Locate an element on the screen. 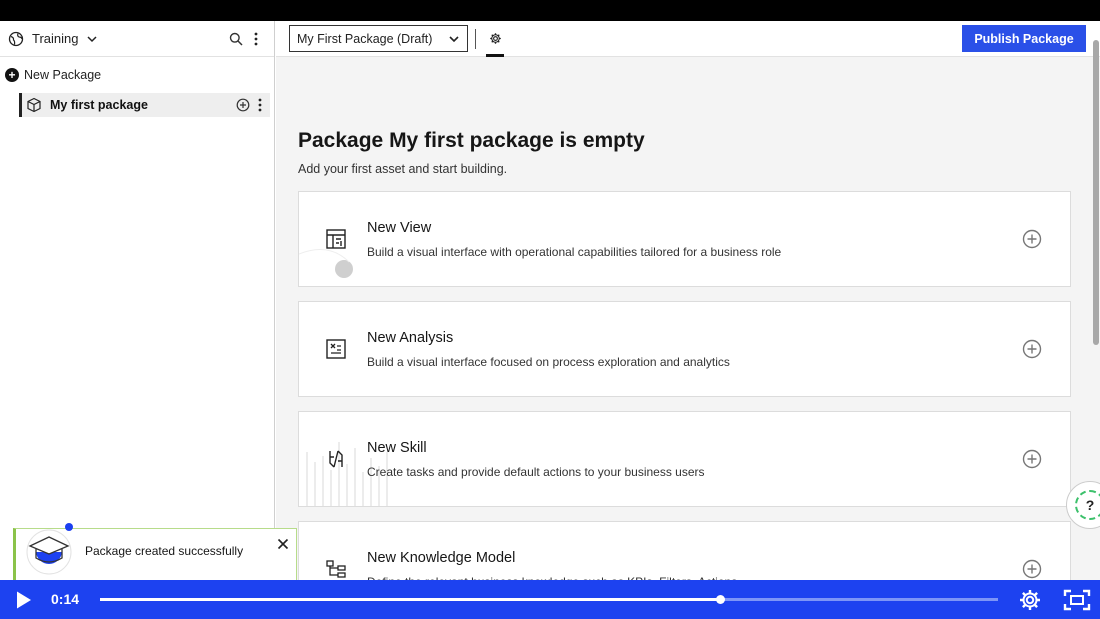 Image resolution: width=1100 pixels, height=619 pixels. graduation-cap-avatar-icon is located at coordinates (49, 552).